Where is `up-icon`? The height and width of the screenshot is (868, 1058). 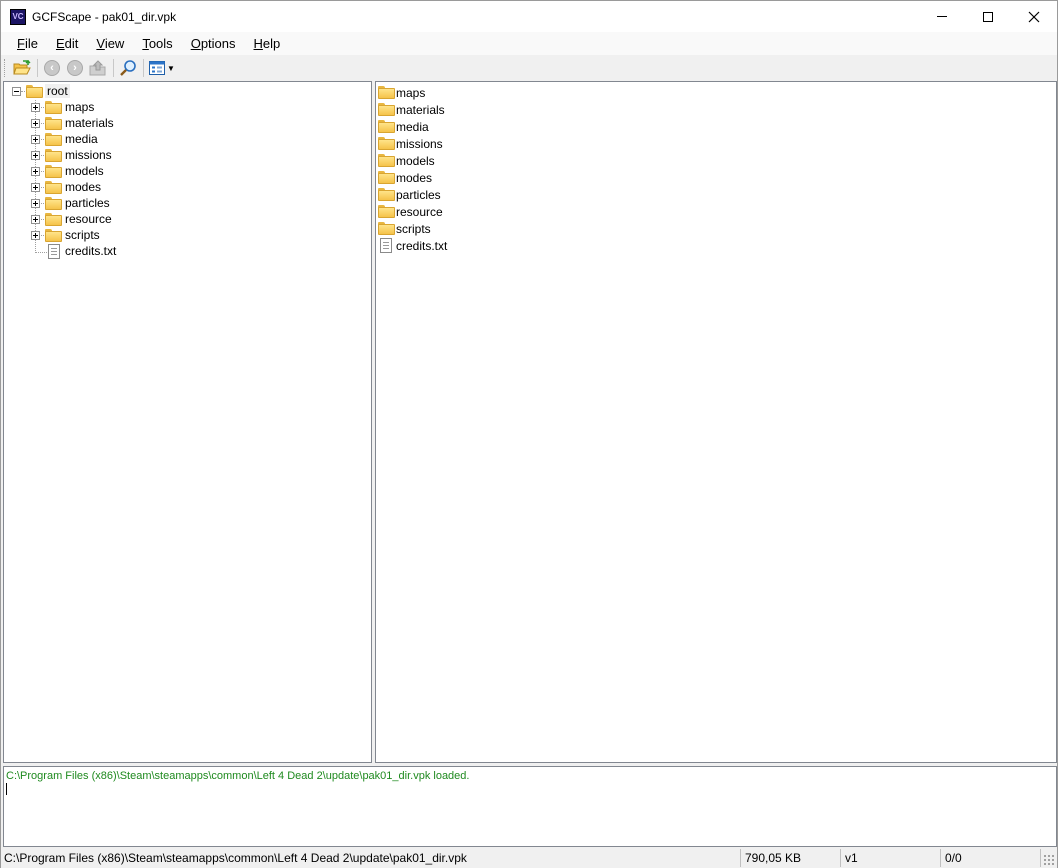 up-icon is located at coordinates (97, 68).